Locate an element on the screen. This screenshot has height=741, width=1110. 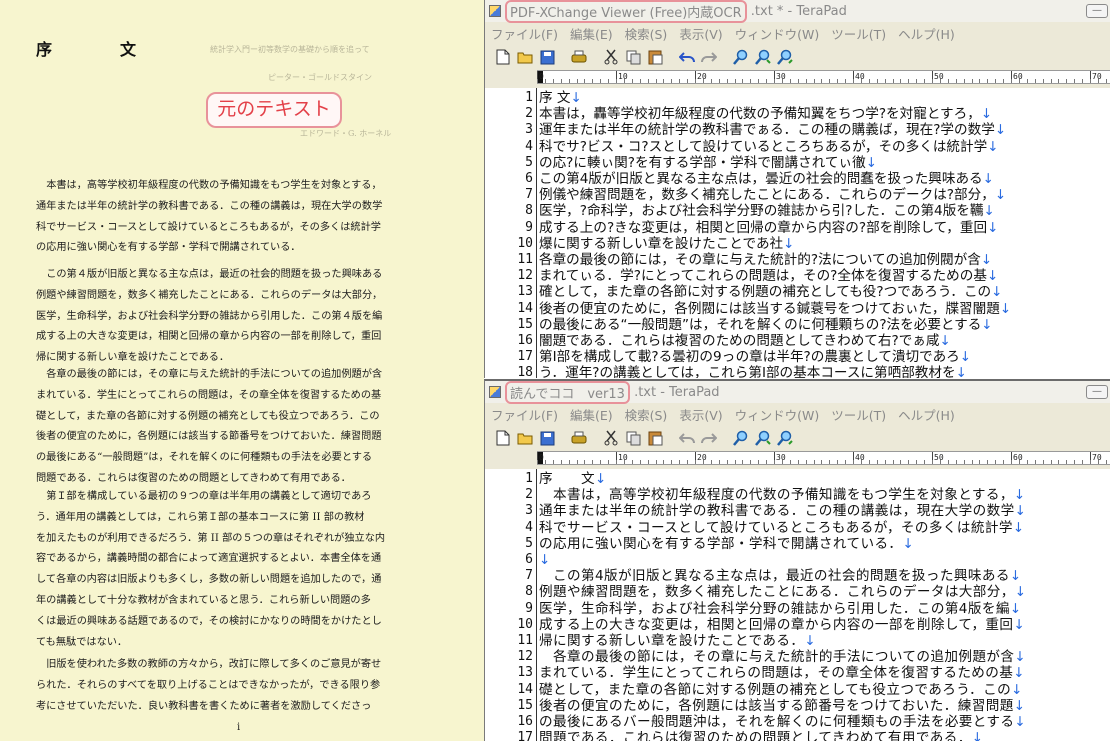
line-text: 確として，また章の各節に対する例題の補充としても役?つであろう．この↓ is located at coordinates (824, 292).